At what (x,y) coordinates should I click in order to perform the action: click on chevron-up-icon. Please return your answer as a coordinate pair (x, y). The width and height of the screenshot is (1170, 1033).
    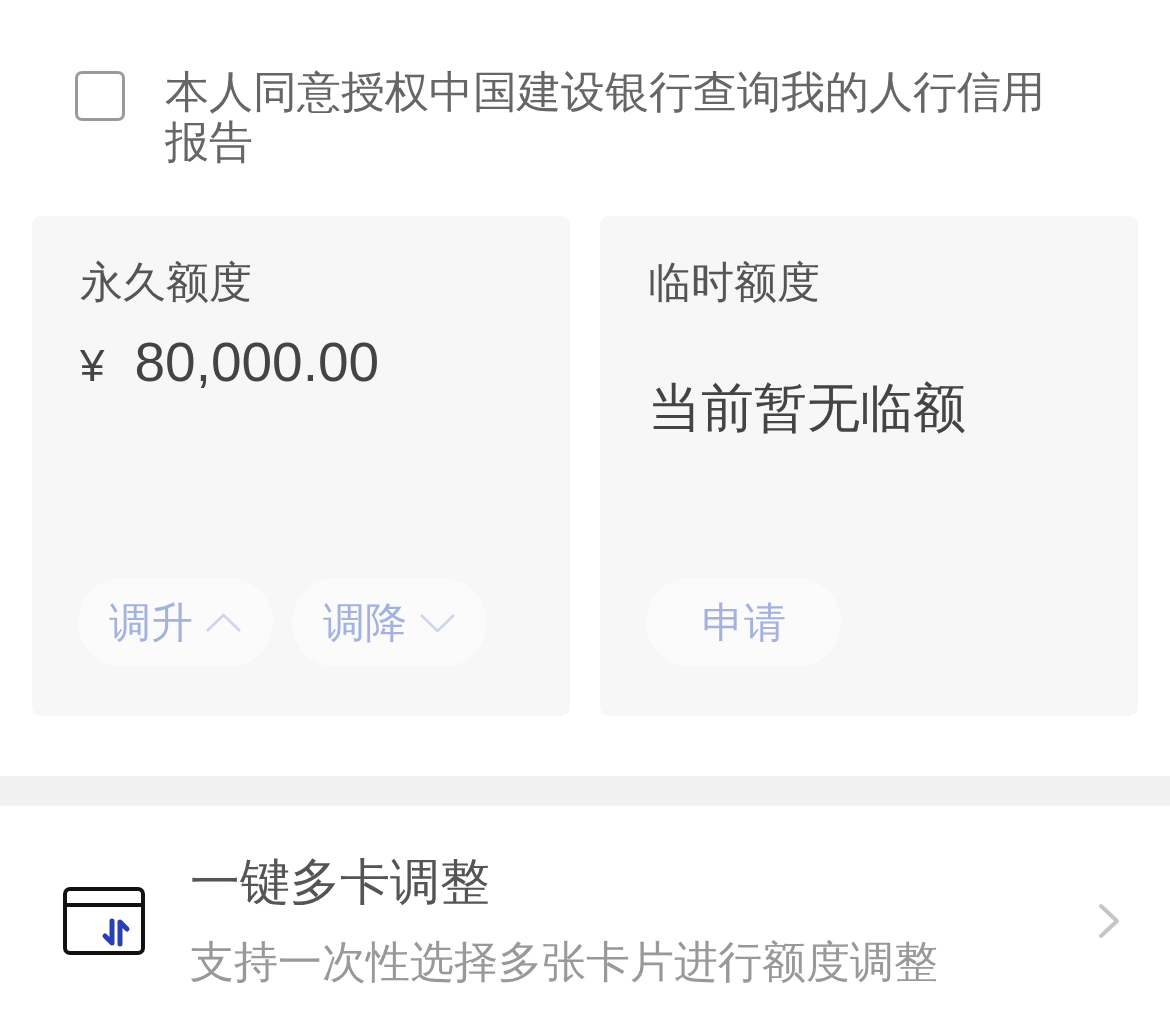
    Looking at the image, I should click on (223, 622).